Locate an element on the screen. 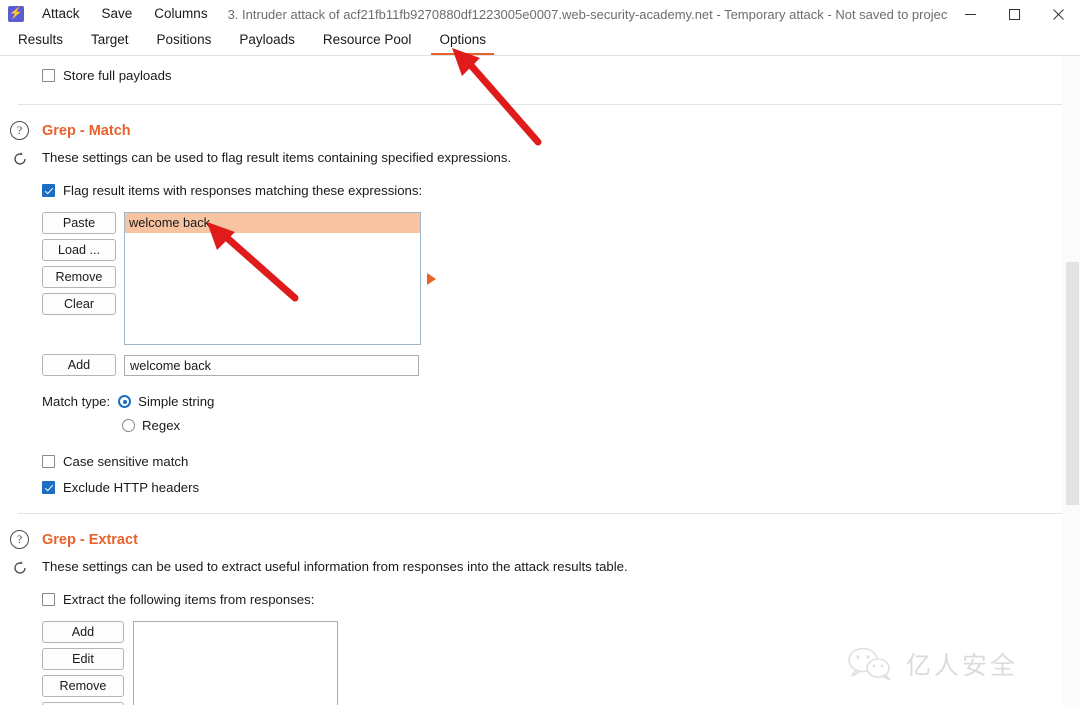  exclude-http-headers-label: Exclude HTTP headers is located at coordinates (131, 487).